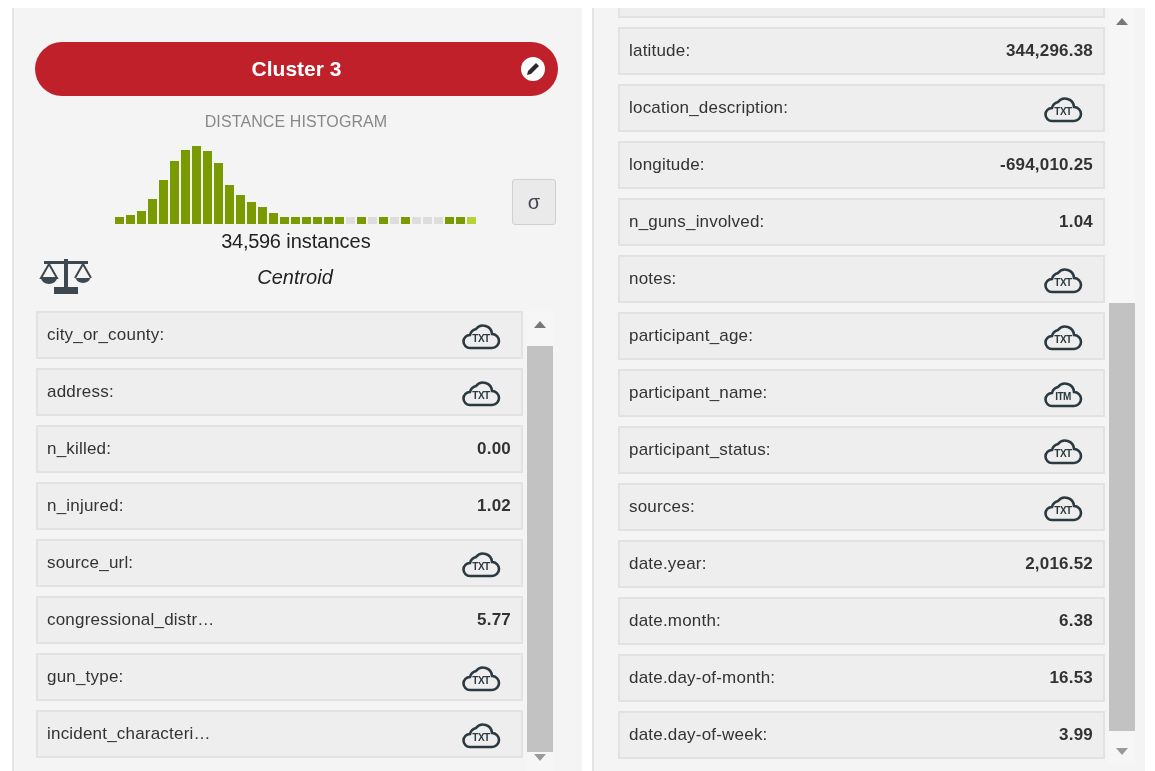 This screenshot has width=1155, height=771. What do you see at coordinates (697, 222) in the screenshot?
I see `field-label: n_guns_involved:` at bounding box center [697, 222].